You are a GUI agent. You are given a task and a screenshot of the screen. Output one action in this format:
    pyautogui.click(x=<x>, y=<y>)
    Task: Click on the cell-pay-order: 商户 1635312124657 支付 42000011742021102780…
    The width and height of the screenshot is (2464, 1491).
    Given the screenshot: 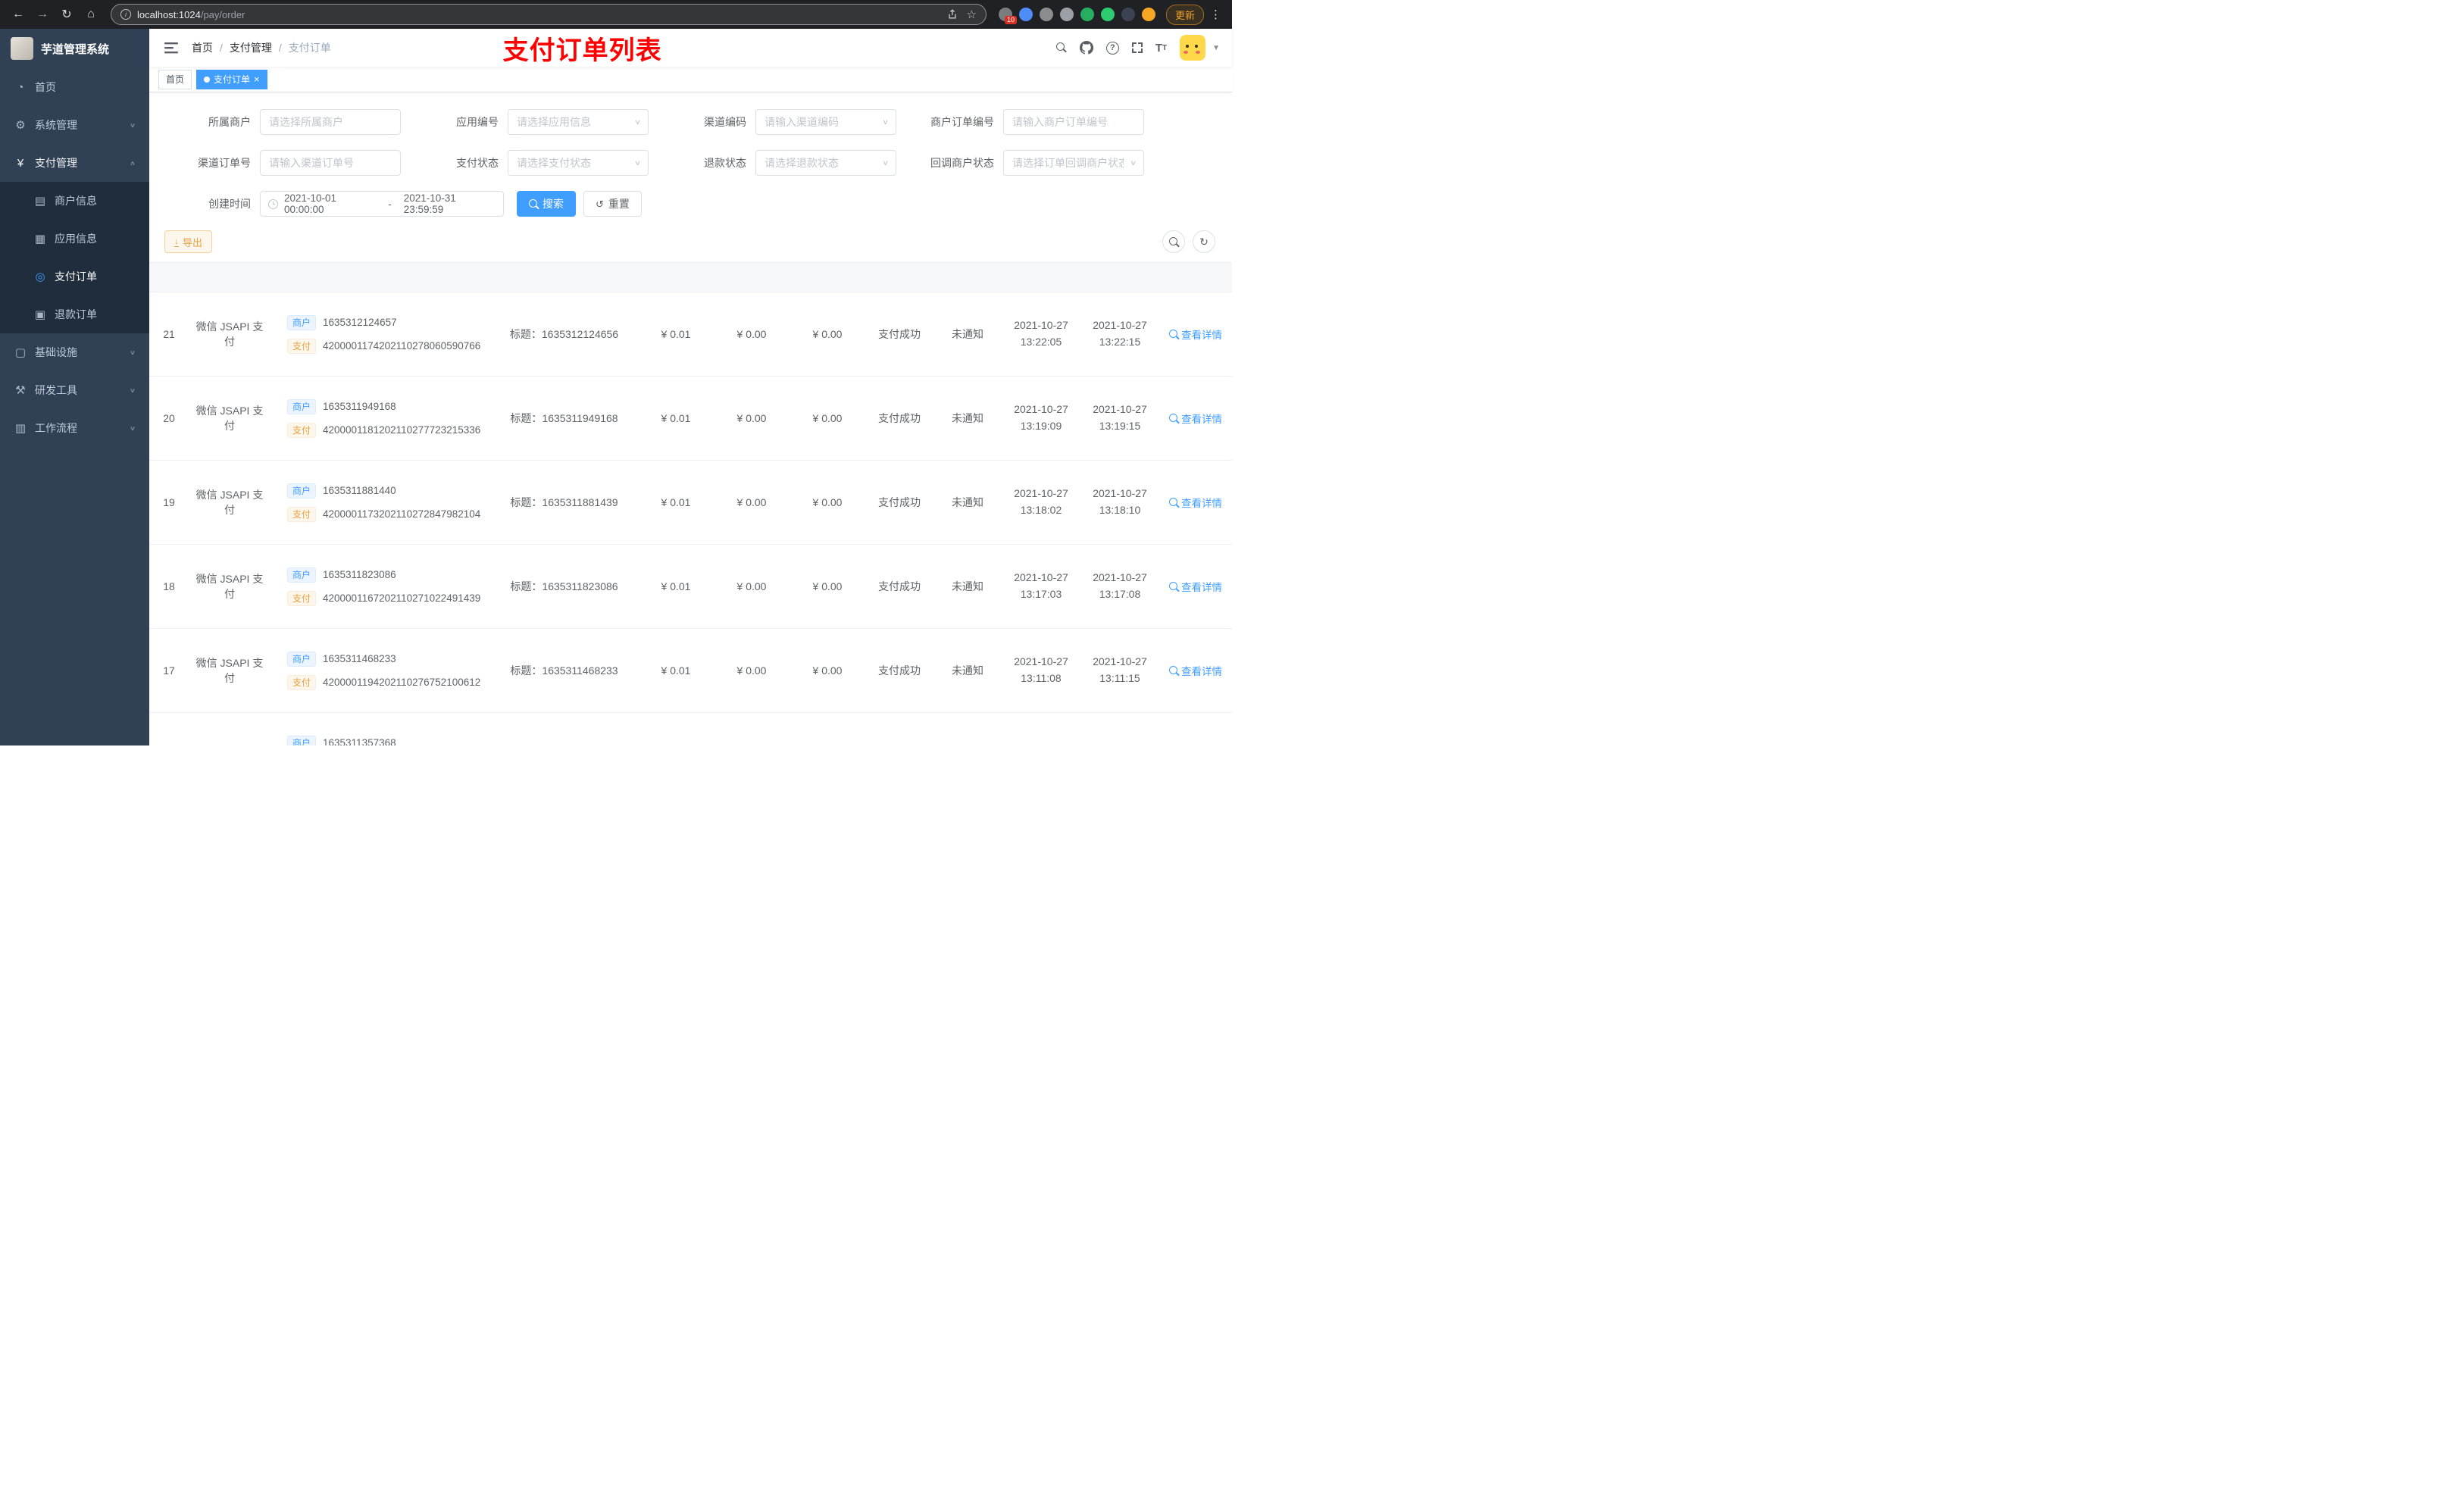 What is the action you would take?
    pyautogui.click(x=380, y=334)
    